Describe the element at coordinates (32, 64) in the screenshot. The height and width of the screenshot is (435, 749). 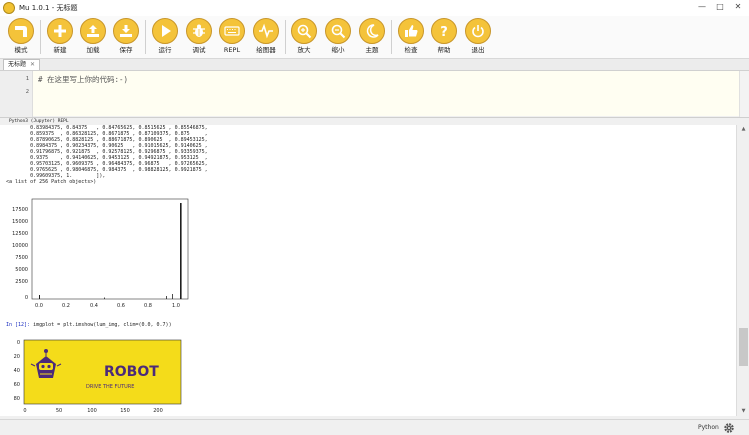
I see `tab-close-icon: ✕` at that location.